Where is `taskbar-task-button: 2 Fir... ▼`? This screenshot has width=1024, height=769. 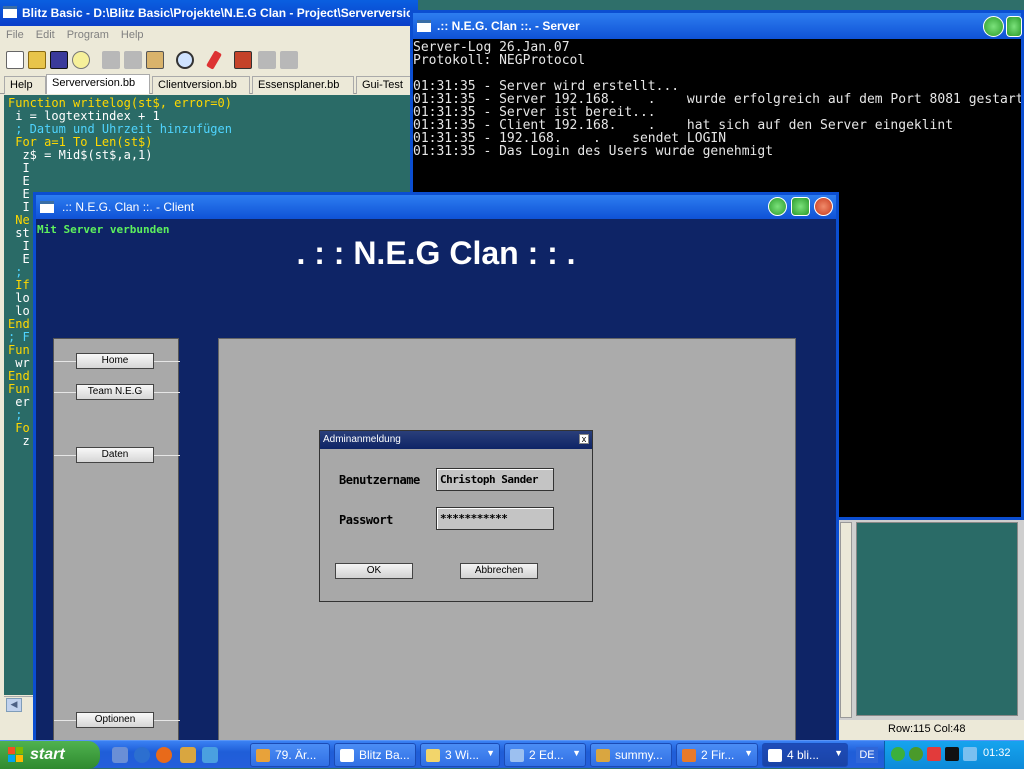
taskbar-task-button: 2 Fir... ▼ is located at coordinates (717, 755).